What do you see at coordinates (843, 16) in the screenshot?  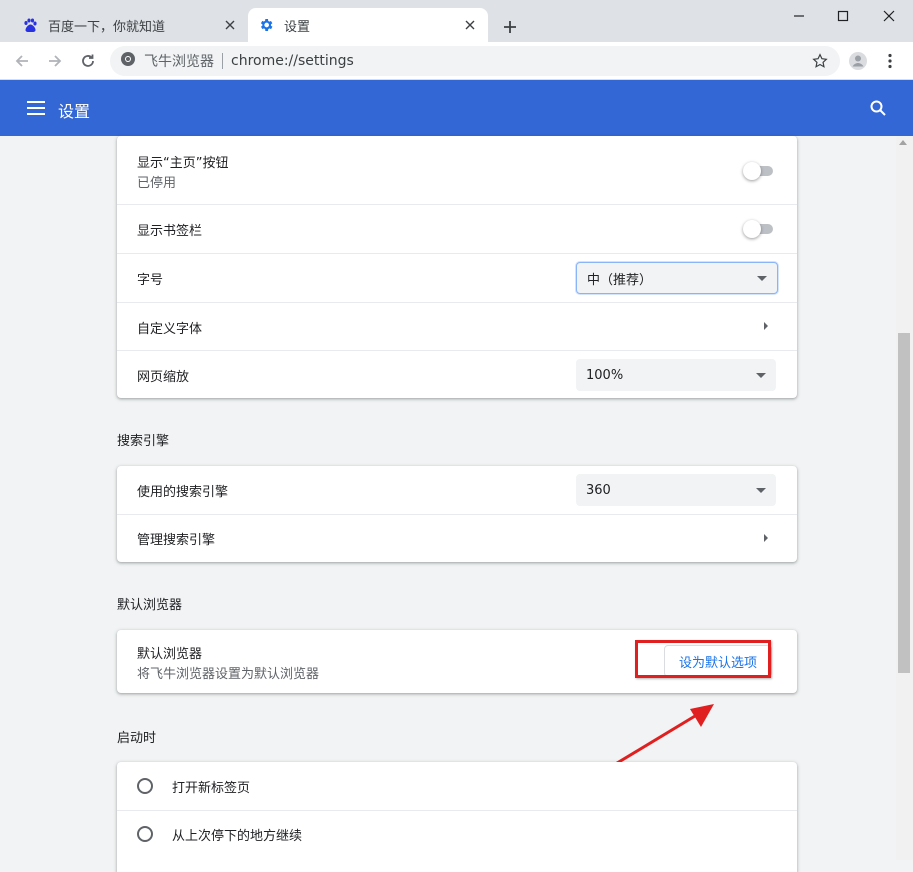 I see `maximize-button` at bounding box center [843, 16].